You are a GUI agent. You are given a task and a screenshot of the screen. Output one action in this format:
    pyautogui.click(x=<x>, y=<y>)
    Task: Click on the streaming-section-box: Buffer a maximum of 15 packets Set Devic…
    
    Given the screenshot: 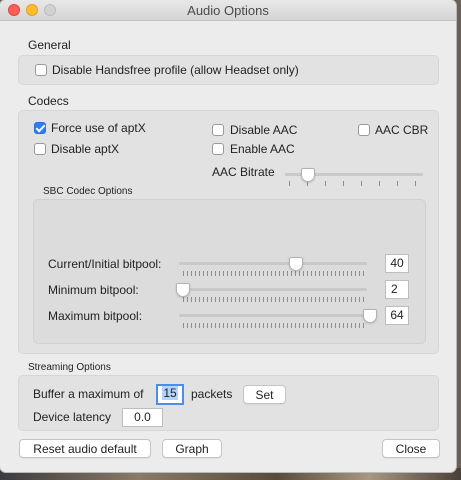 What is the action you would take?
    pyautogui.click(x=228, y=403)
    